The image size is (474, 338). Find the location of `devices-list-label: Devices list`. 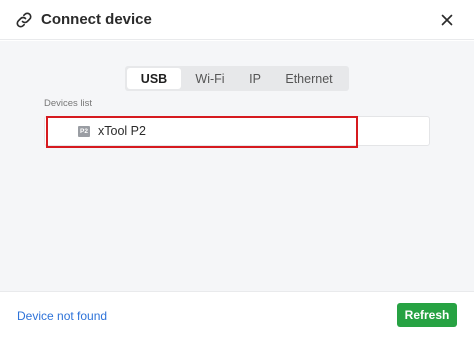

devices-list-label: Devices list is located at coordinates (68, 103).